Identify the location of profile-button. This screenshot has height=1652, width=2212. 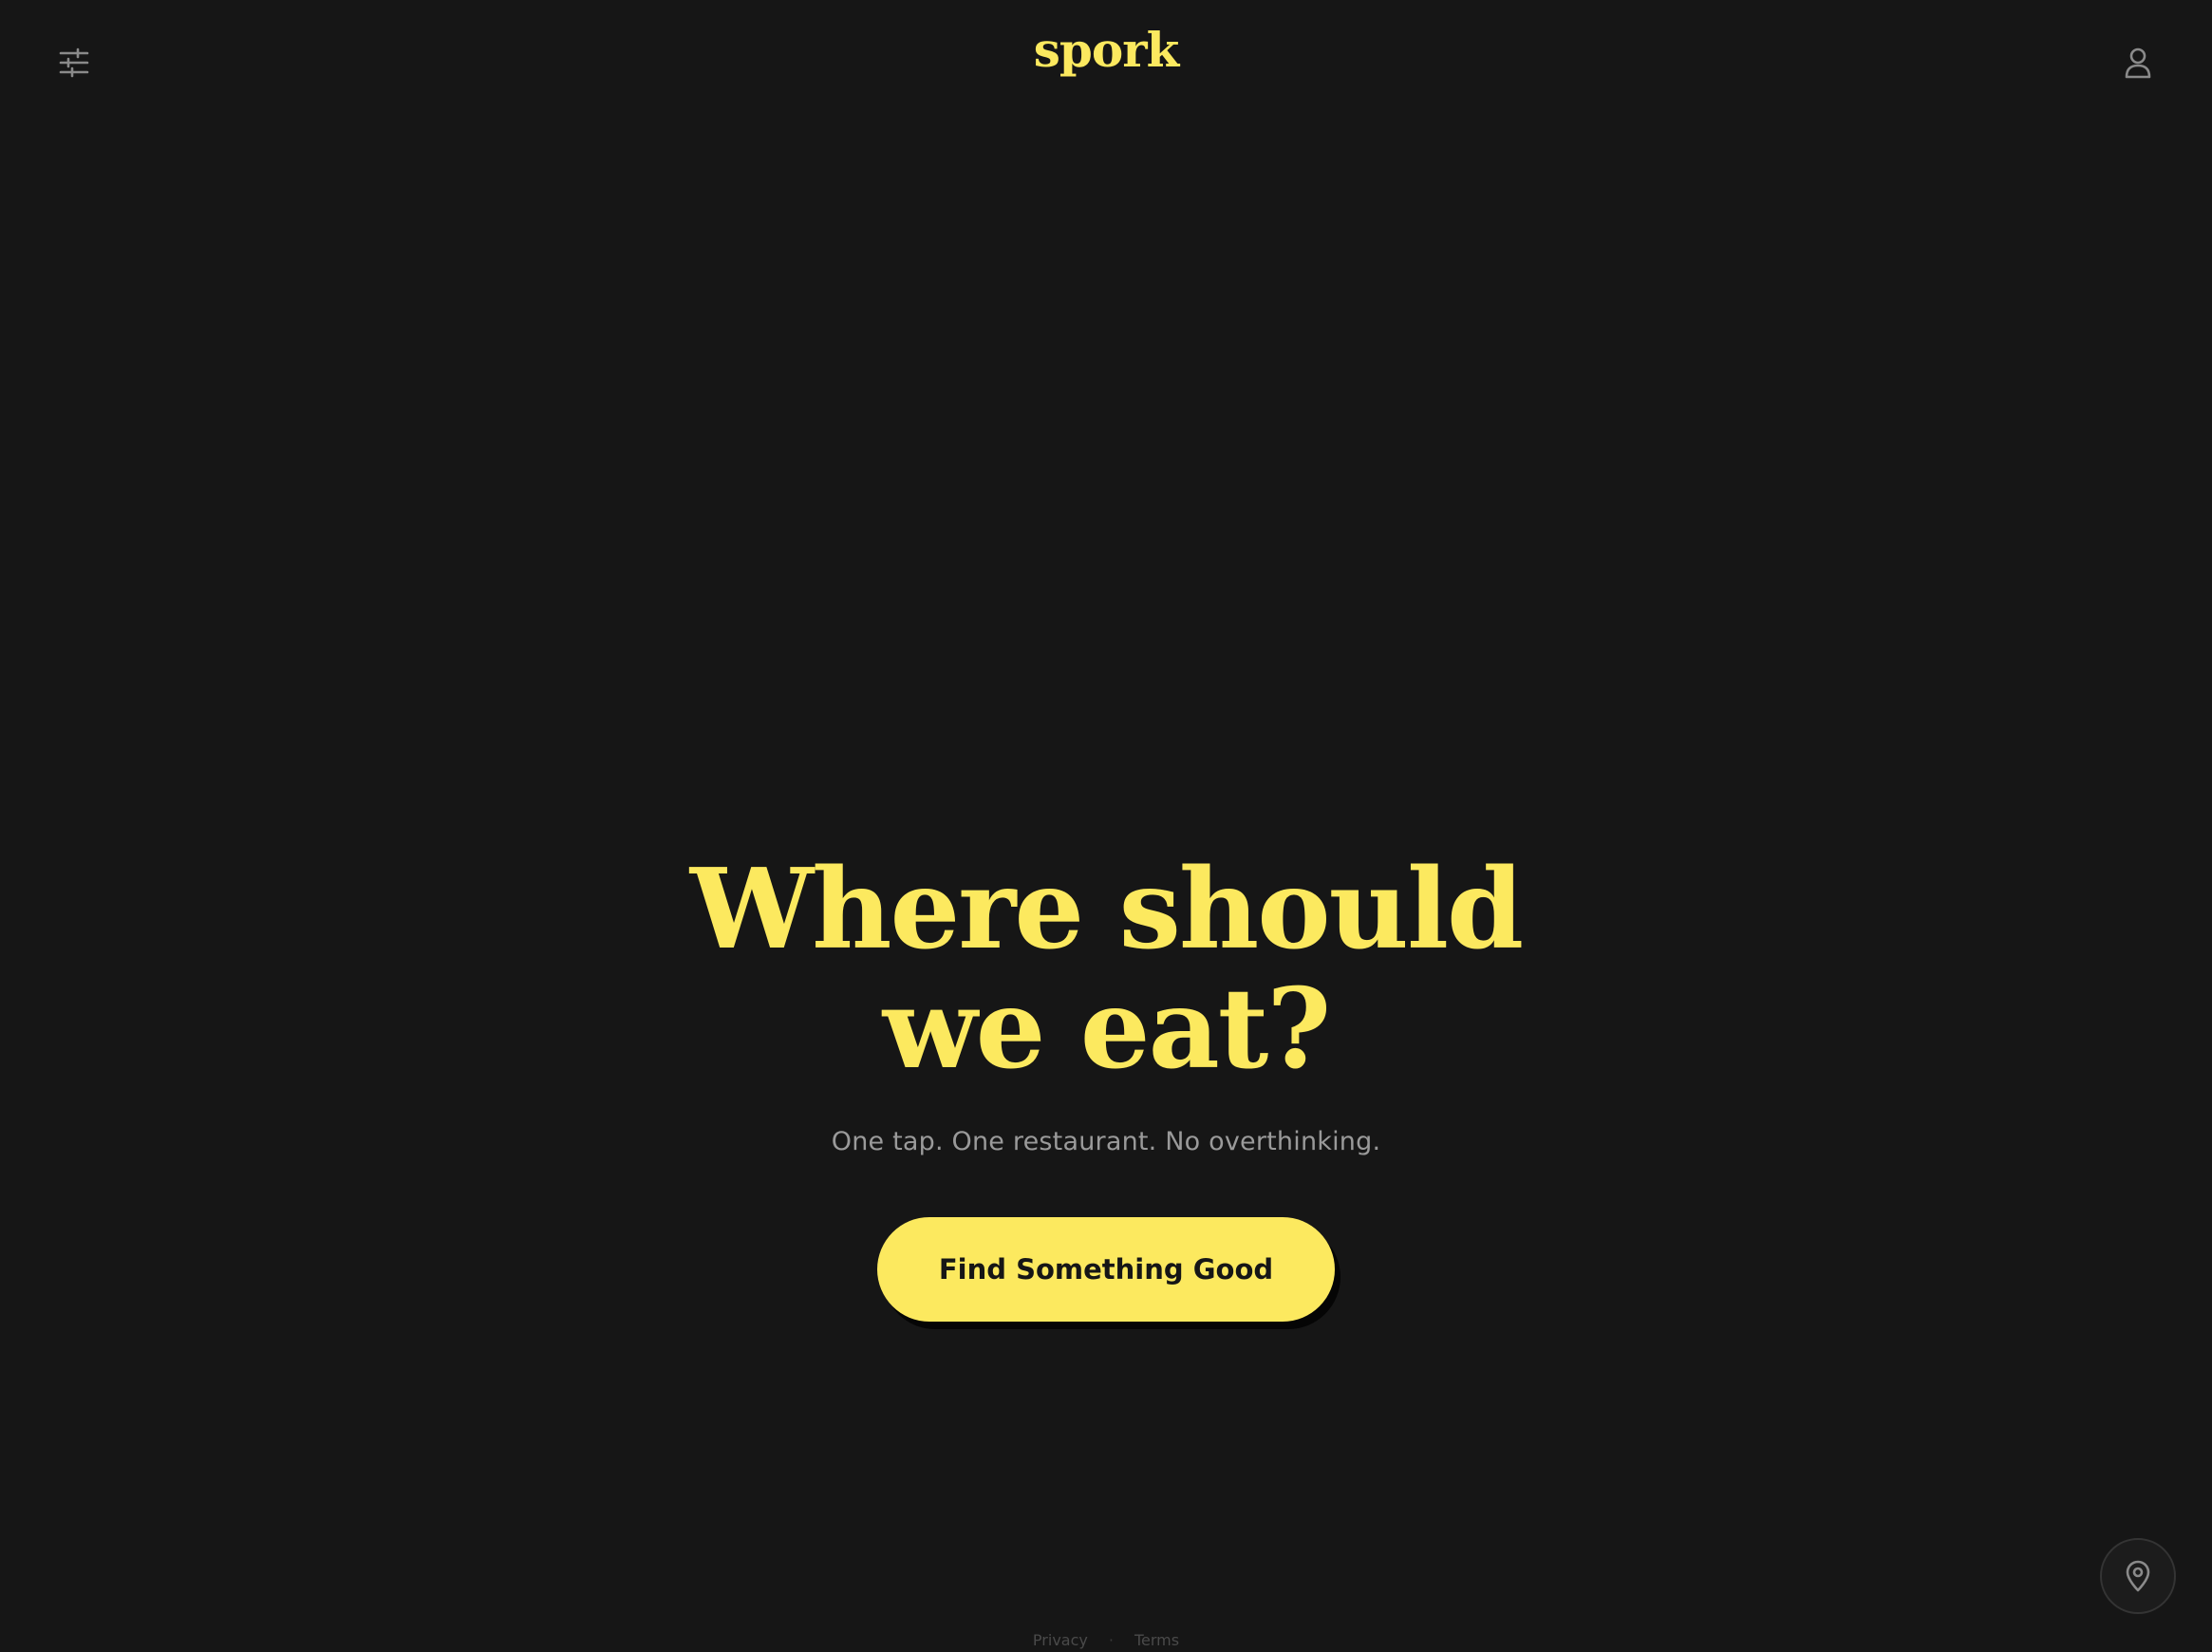
(2138, 62).